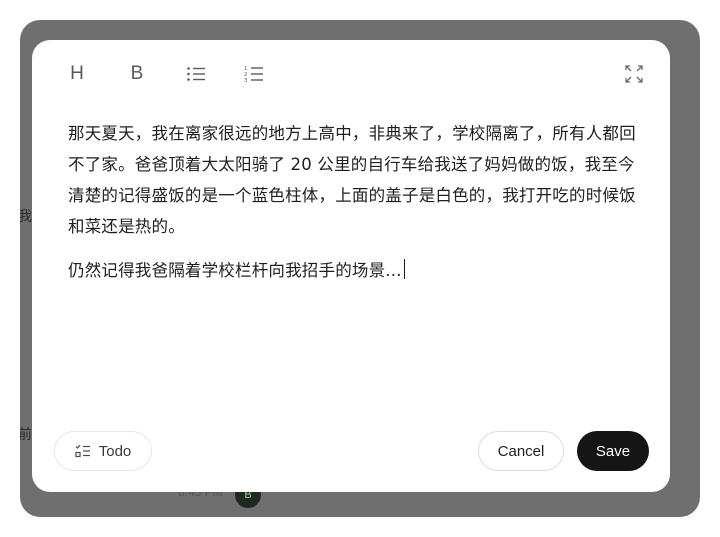 The height and width of the screenshot is (537, 720). I want to click on todo-label: Todo, so click(115, 451).